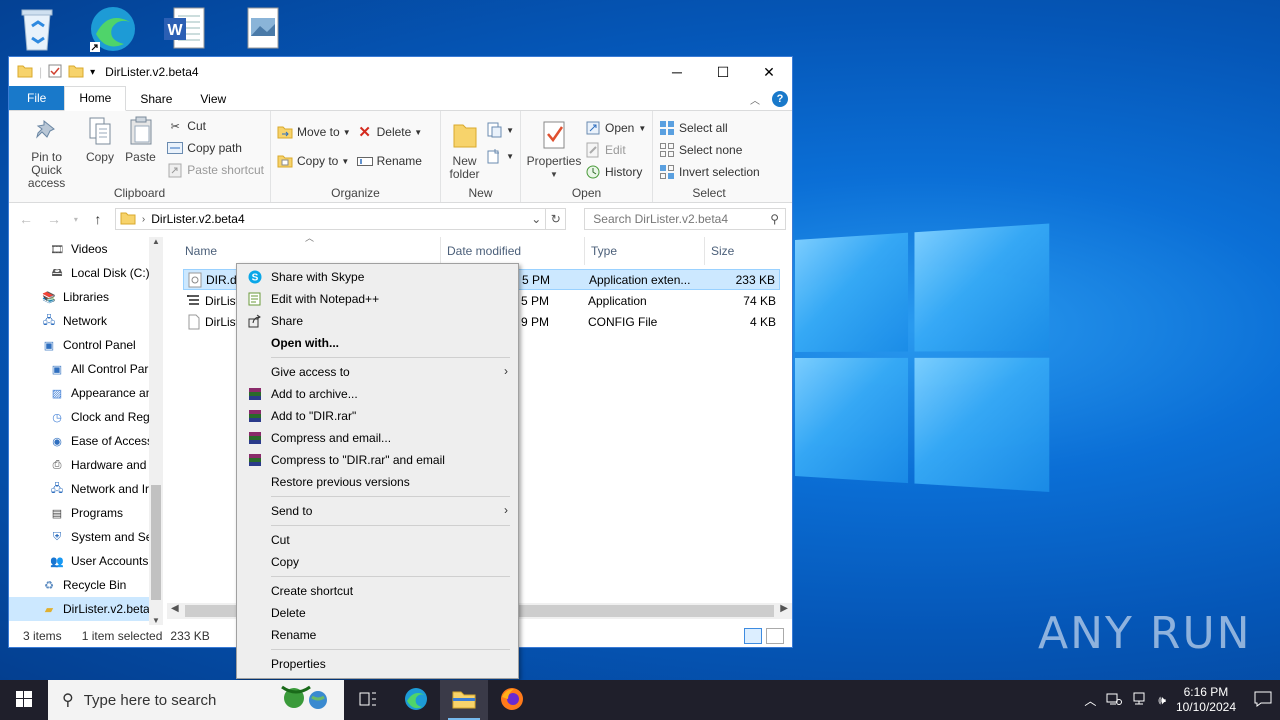 The height and width of the screenshot is (720, 1280). What do you see at coordinates (215, 170) in the screenshot?
I see `paste-shortcut-button: Paste shortcut` at bounding box center [215, 170].